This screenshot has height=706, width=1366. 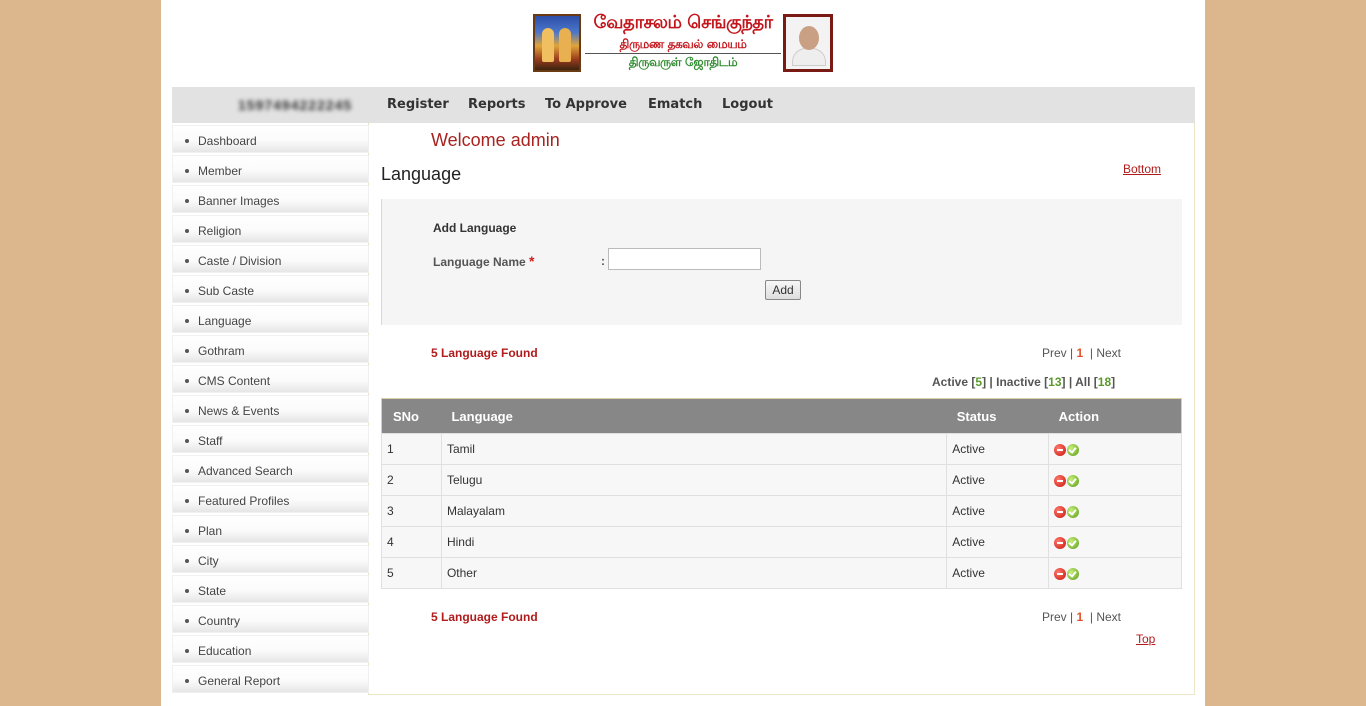 What do you see at coordinates (683, 53) in the screenshot?
I see `logo-divider` at bounding box center [683, 53].